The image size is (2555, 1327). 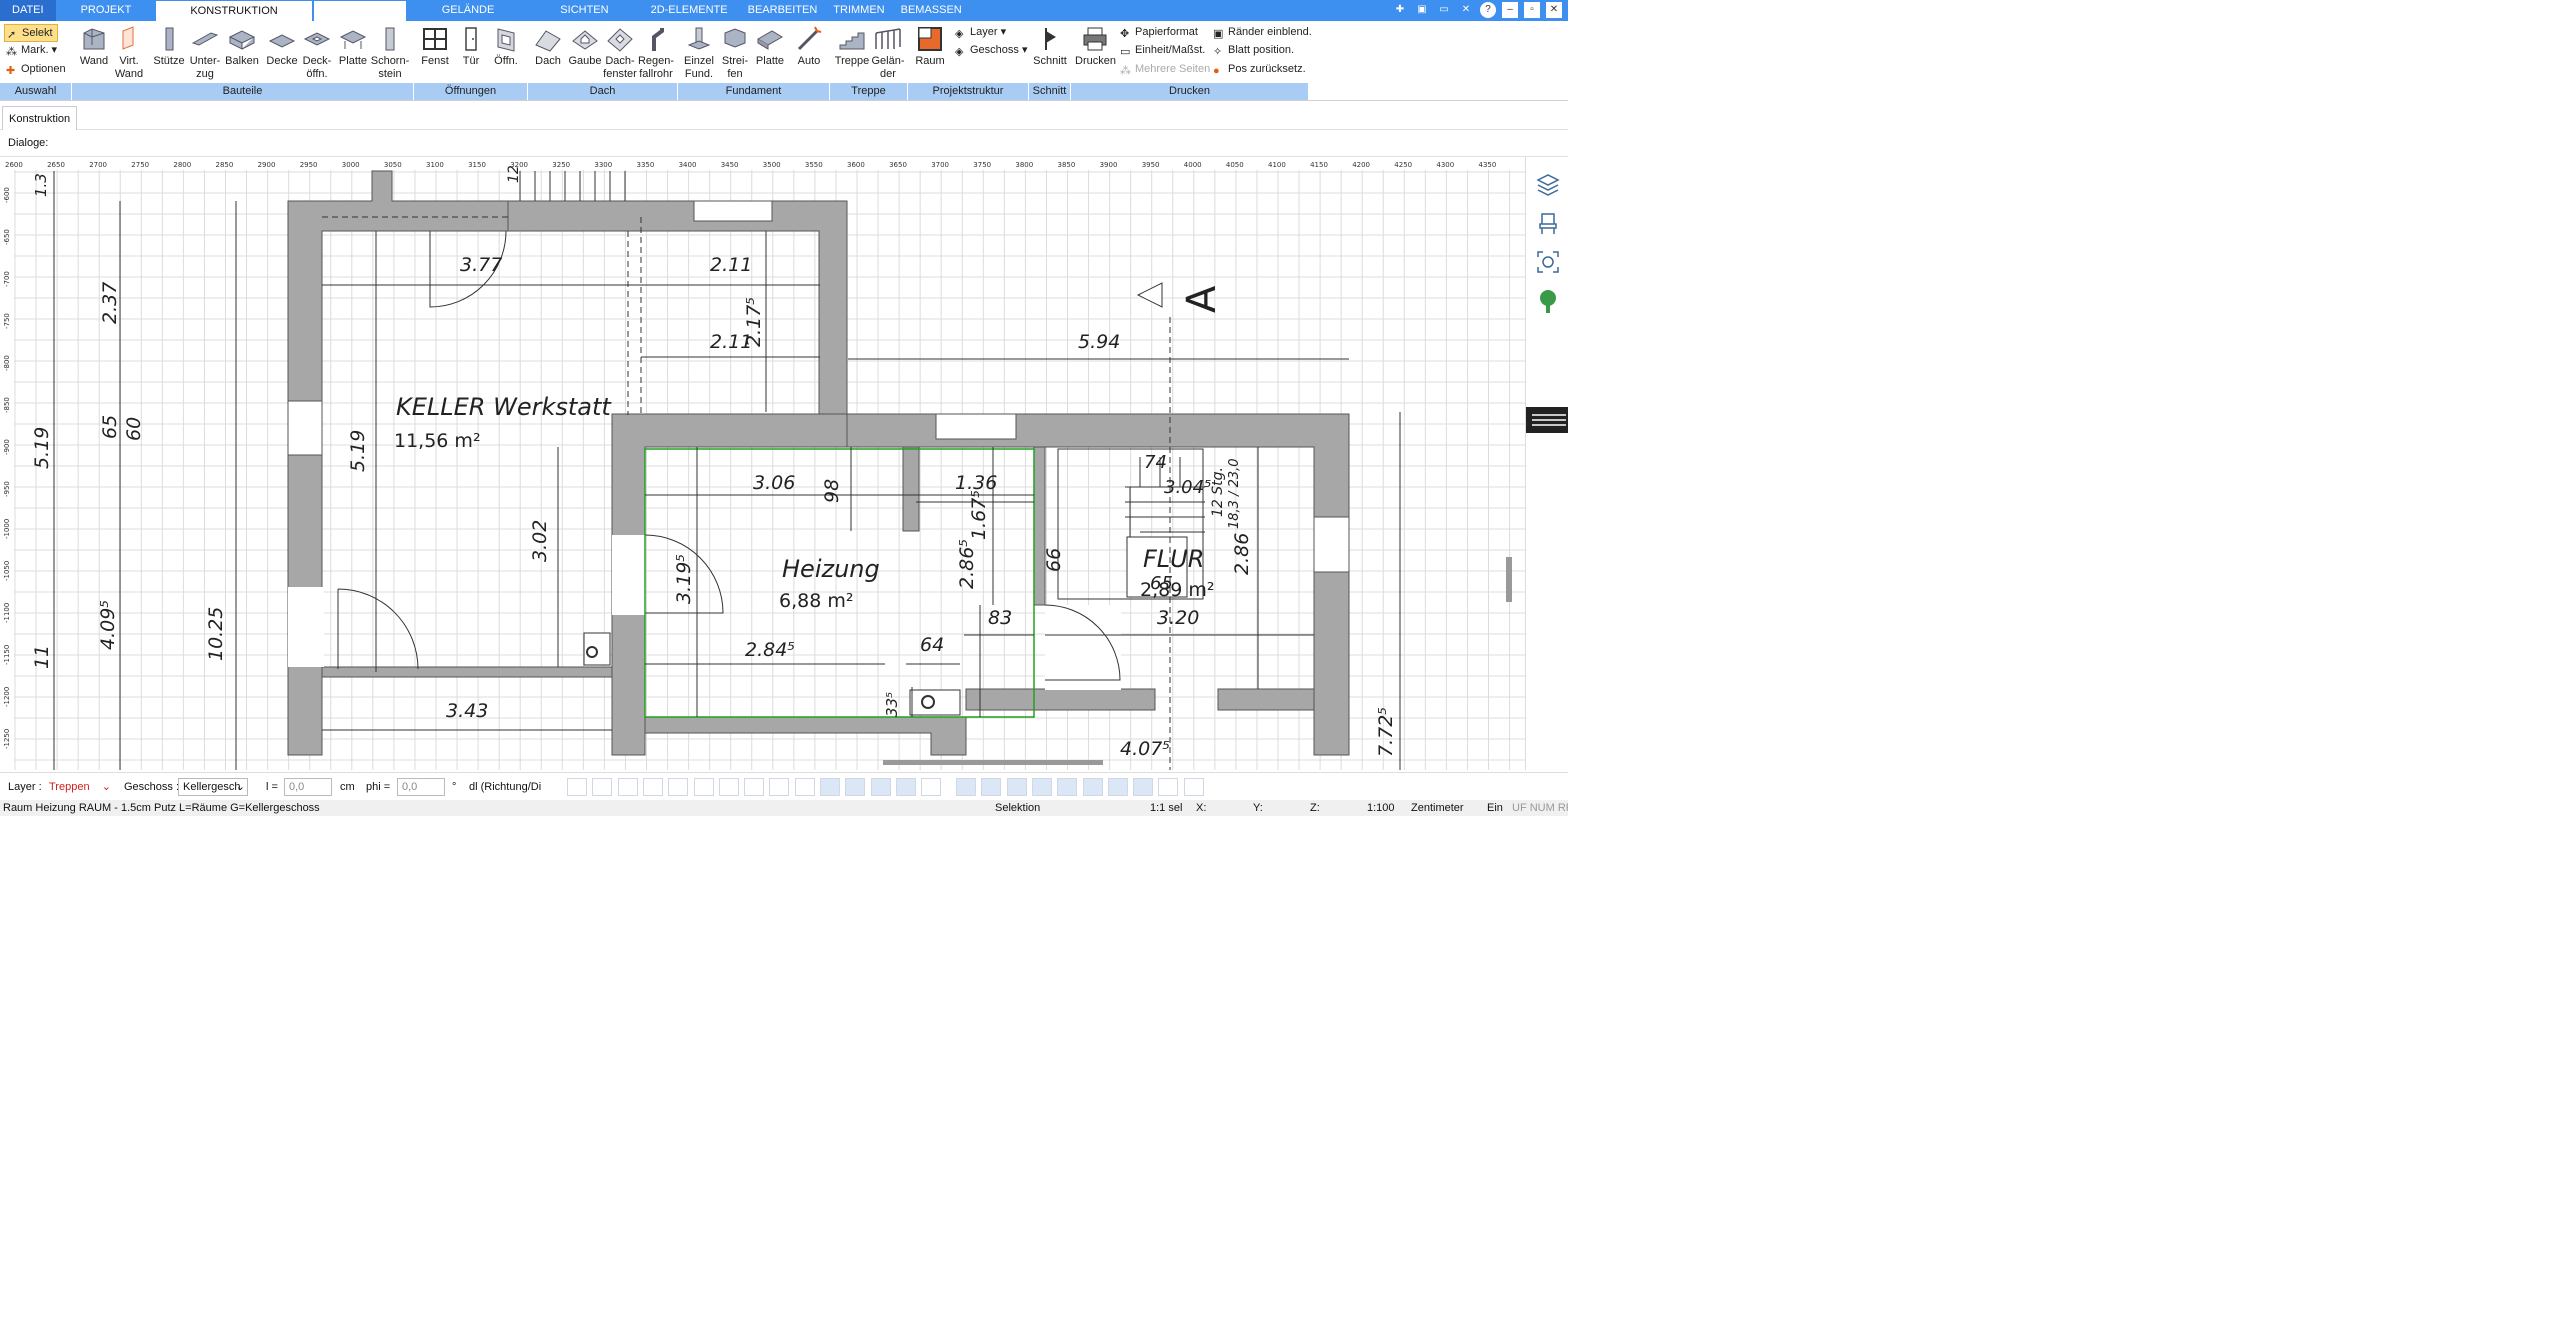 What do you see at coordinates (991, 787) in the screenshot?
I see `page-icon` at bounding box center [991, 787].